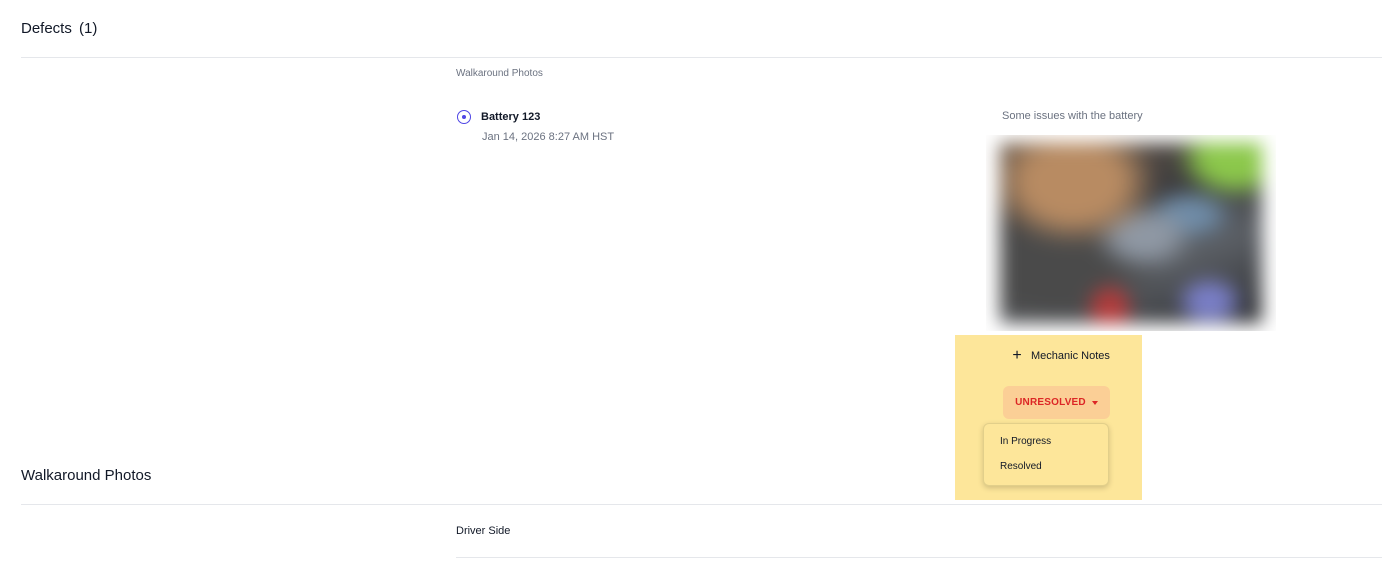 The height and width of the screenshot is (562, 1382). Describe the element at coordinates (919, 557) in the screenshot. I see `walkaround-item-divider` at that location.